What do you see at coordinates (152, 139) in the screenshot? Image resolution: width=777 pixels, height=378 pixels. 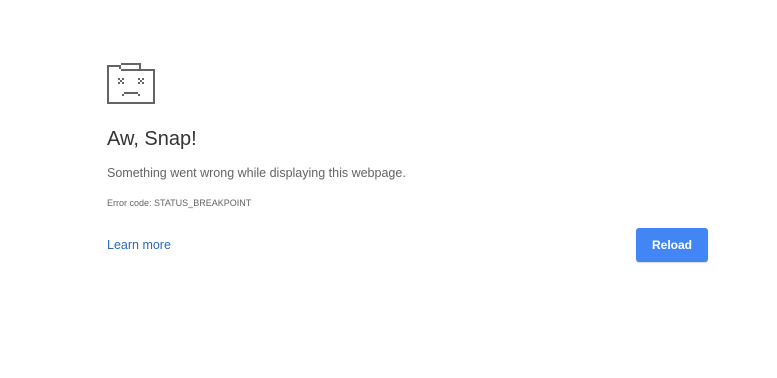 I see `error-title: Aw, Snap!` at bounding box center [152, 139].